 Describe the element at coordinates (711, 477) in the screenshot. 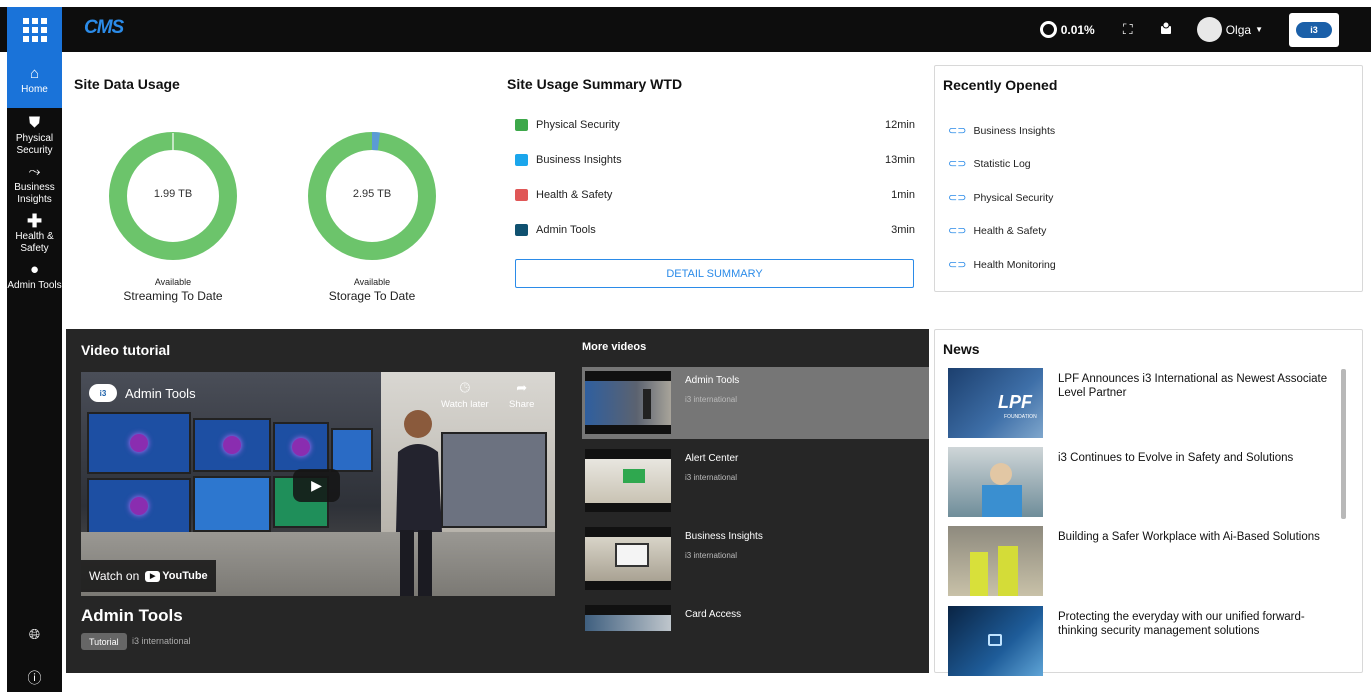

I see `more-video-author: i3 international` at that location.